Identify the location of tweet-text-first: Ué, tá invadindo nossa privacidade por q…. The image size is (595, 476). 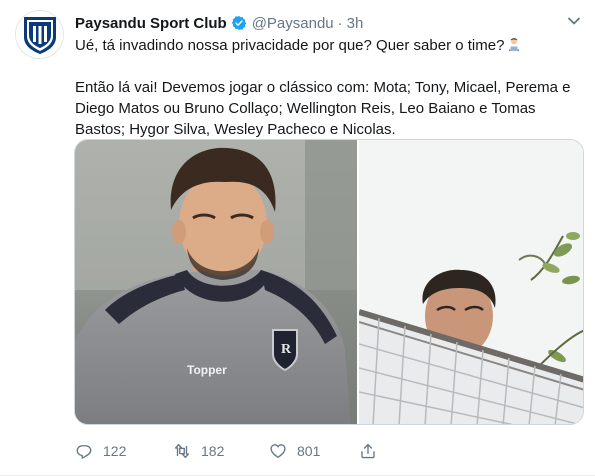
(290, 45).